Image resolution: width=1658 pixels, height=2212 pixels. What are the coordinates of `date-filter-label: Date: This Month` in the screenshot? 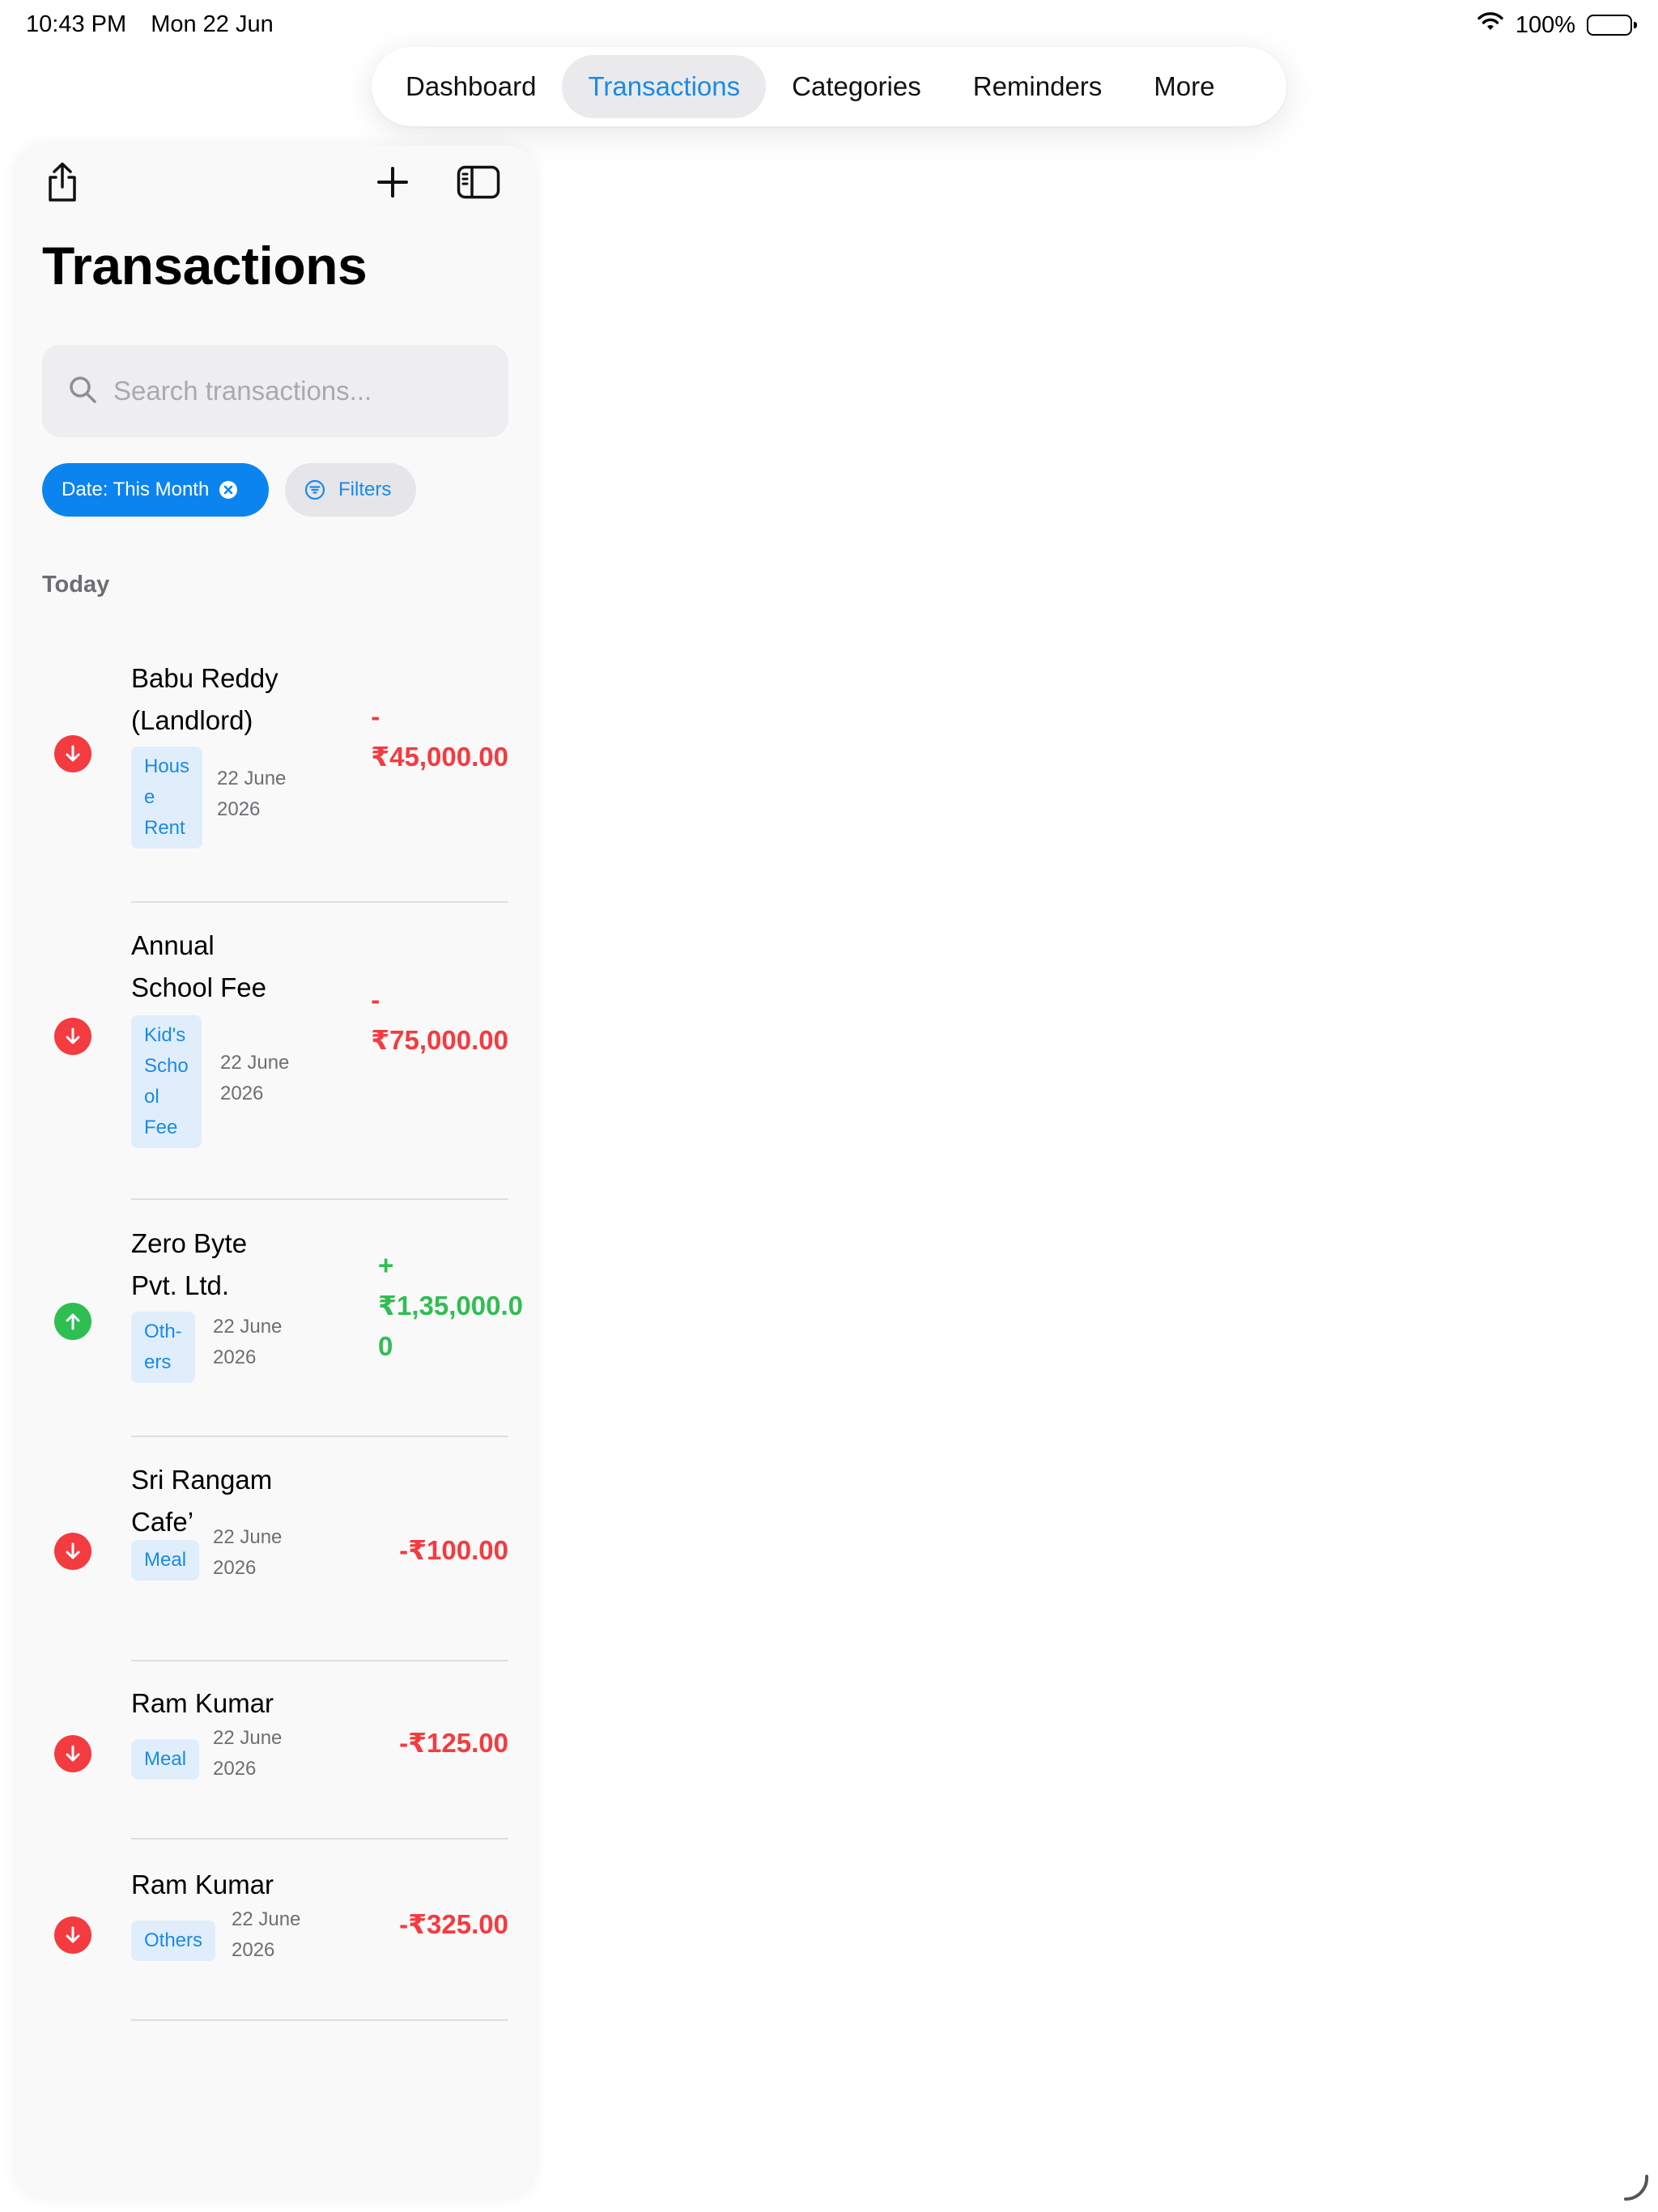 It's located at (136, 489).